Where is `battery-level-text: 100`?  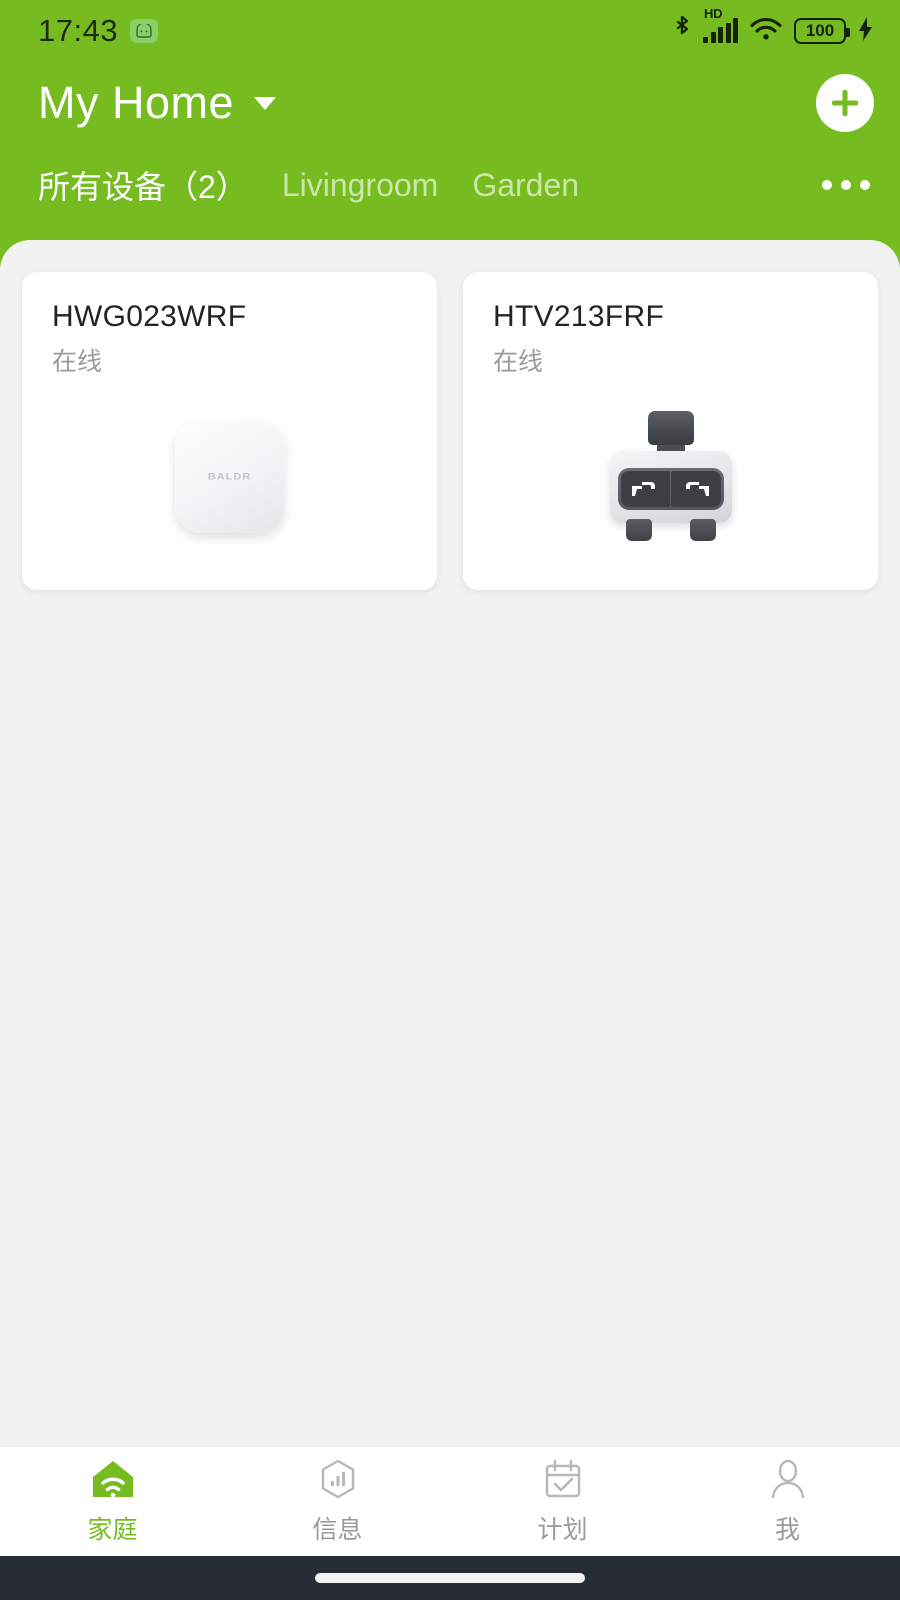
battery-level-text: 100 is located at coordinates (820, 30).